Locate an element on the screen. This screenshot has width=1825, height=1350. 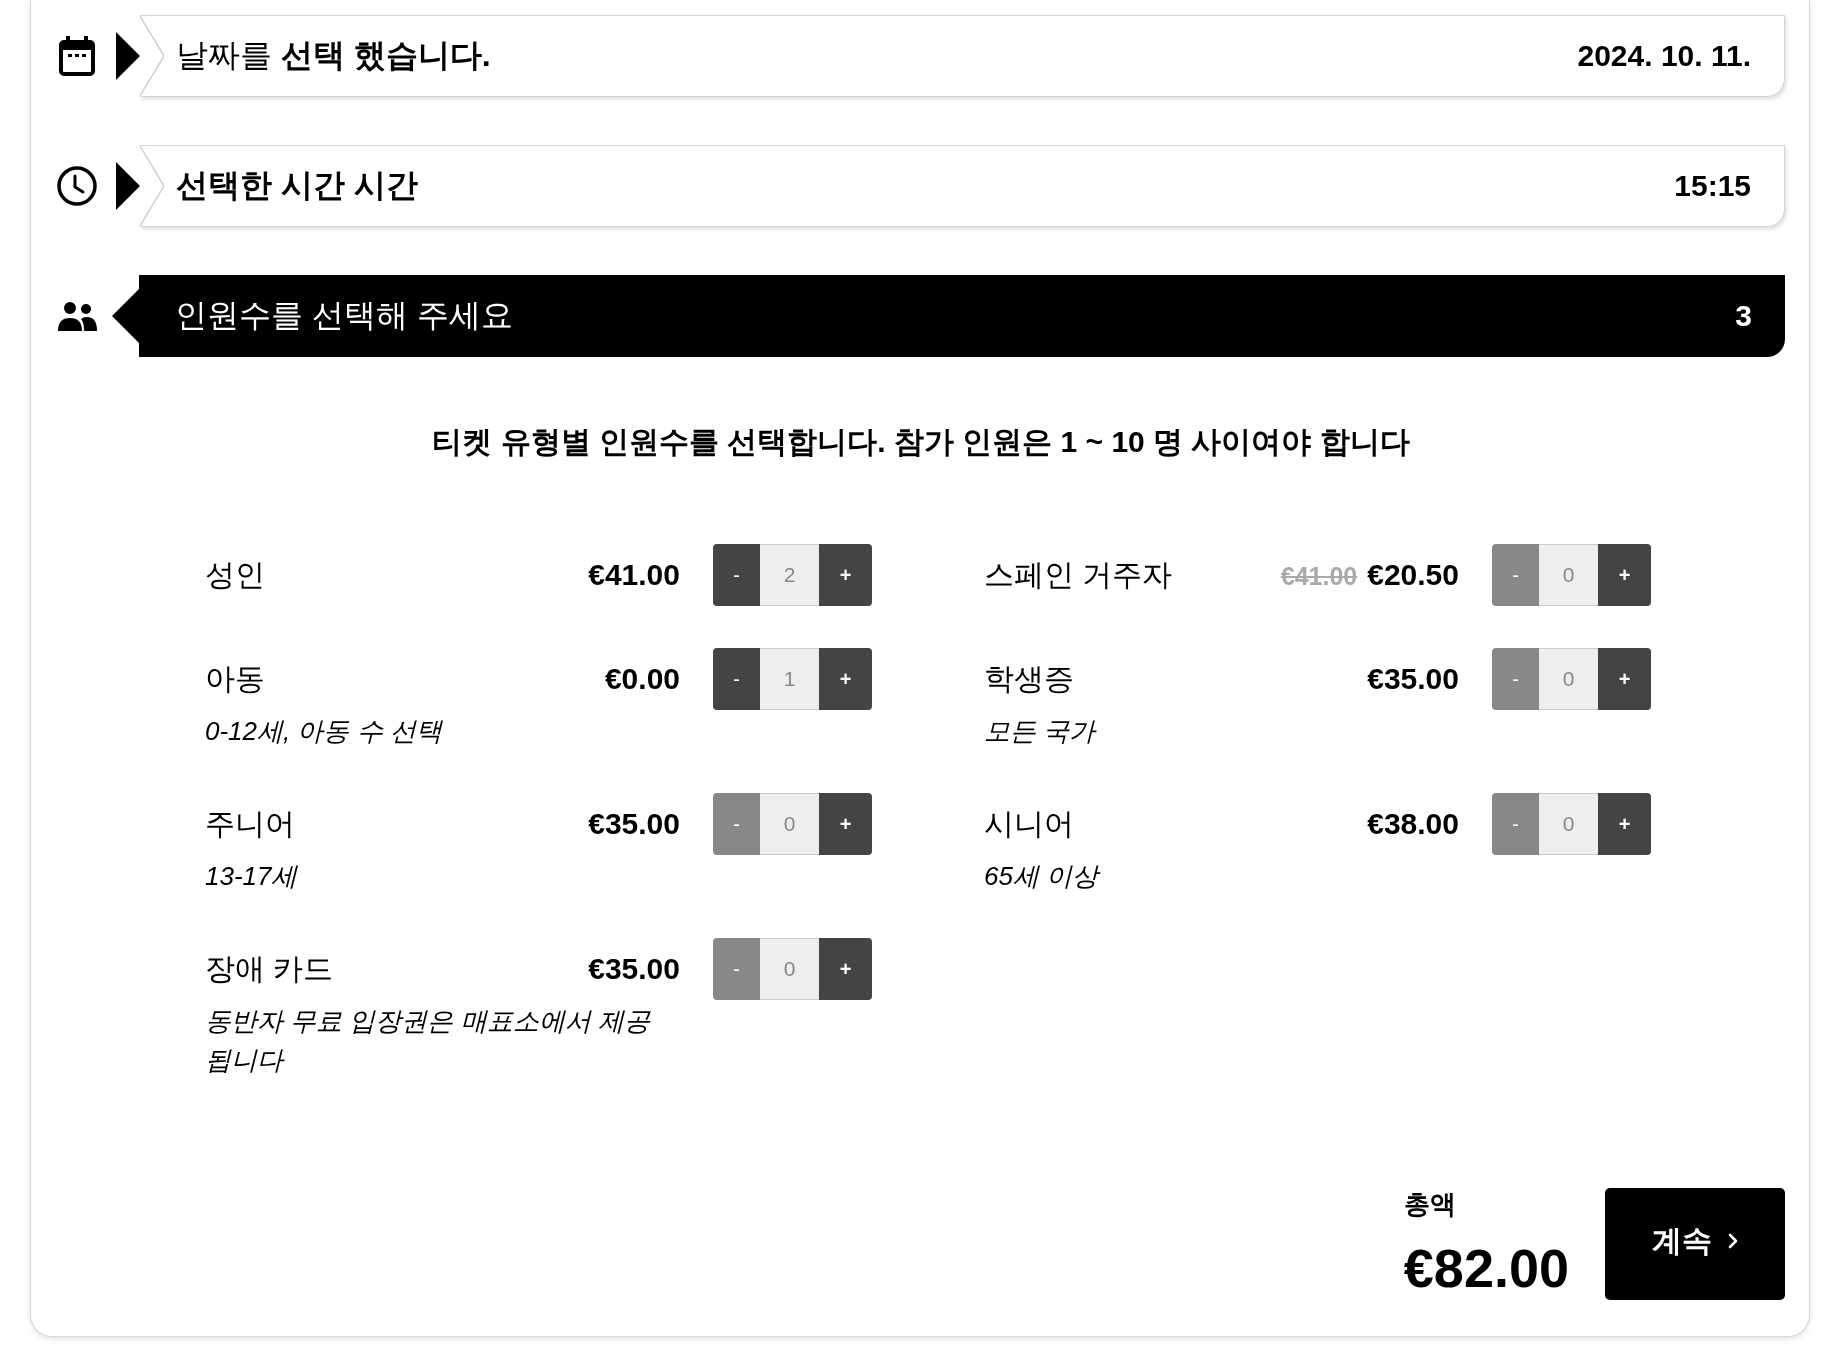
instruction-text: 티켓 유형별 인원수를 선택합니다. 참가 인원은 1 ~ 10 명 사이여야 합니다 is located at coordinates (921, 441).